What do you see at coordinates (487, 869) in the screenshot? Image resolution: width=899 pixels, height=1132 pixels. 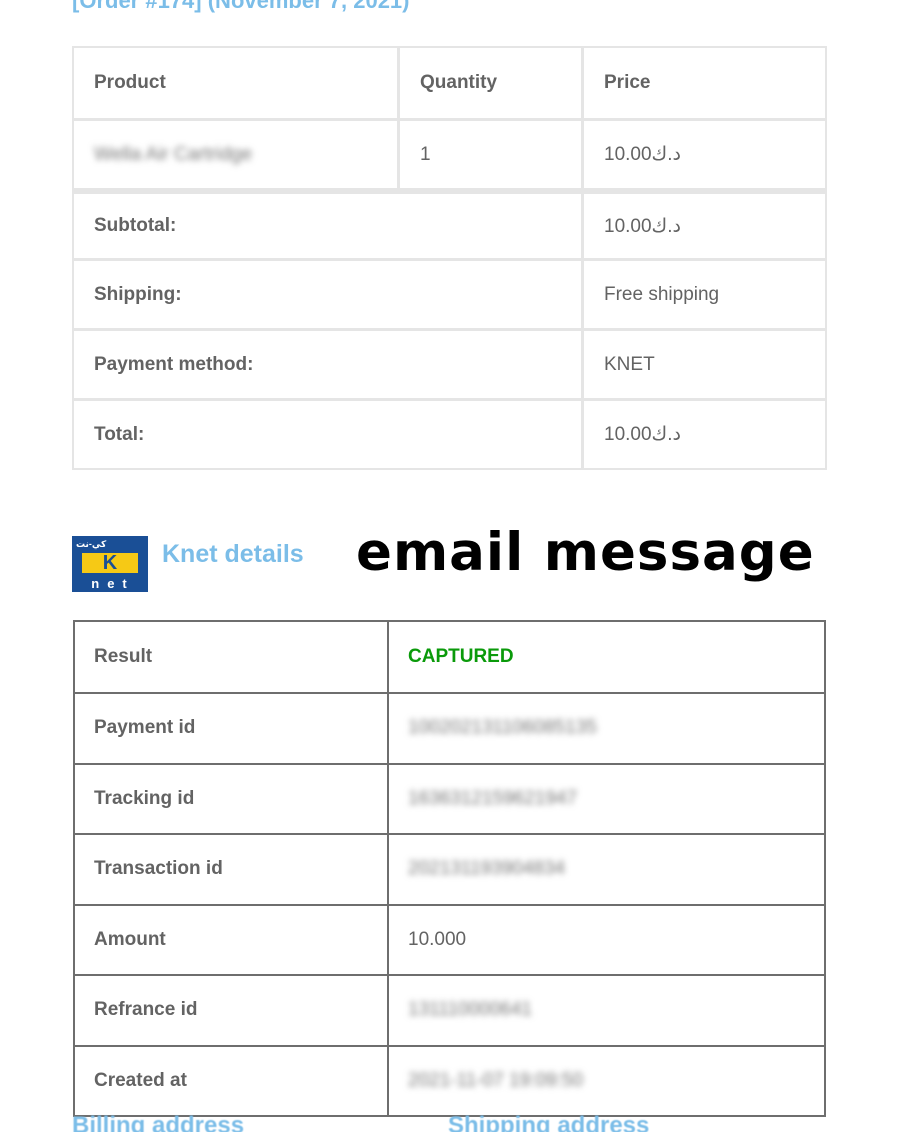 I see `transaction-id-value: 202131193904834` at bounding box center [487, 869].